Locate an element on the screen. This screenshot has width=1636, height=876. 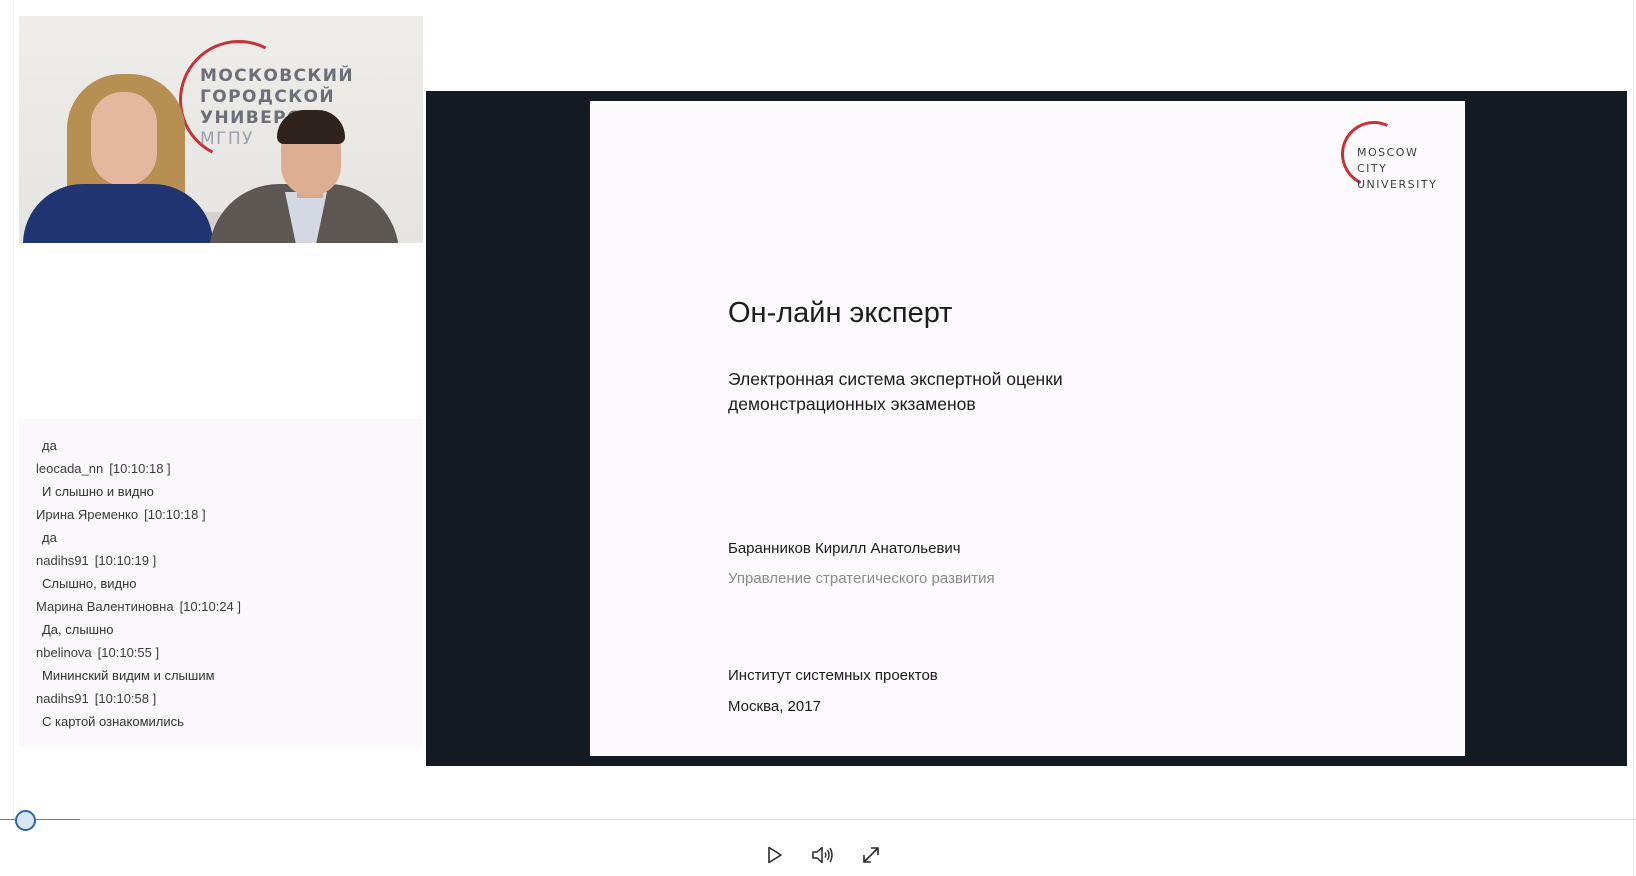
chat-message: И слышно и видно is located at coordinates (98, 491).